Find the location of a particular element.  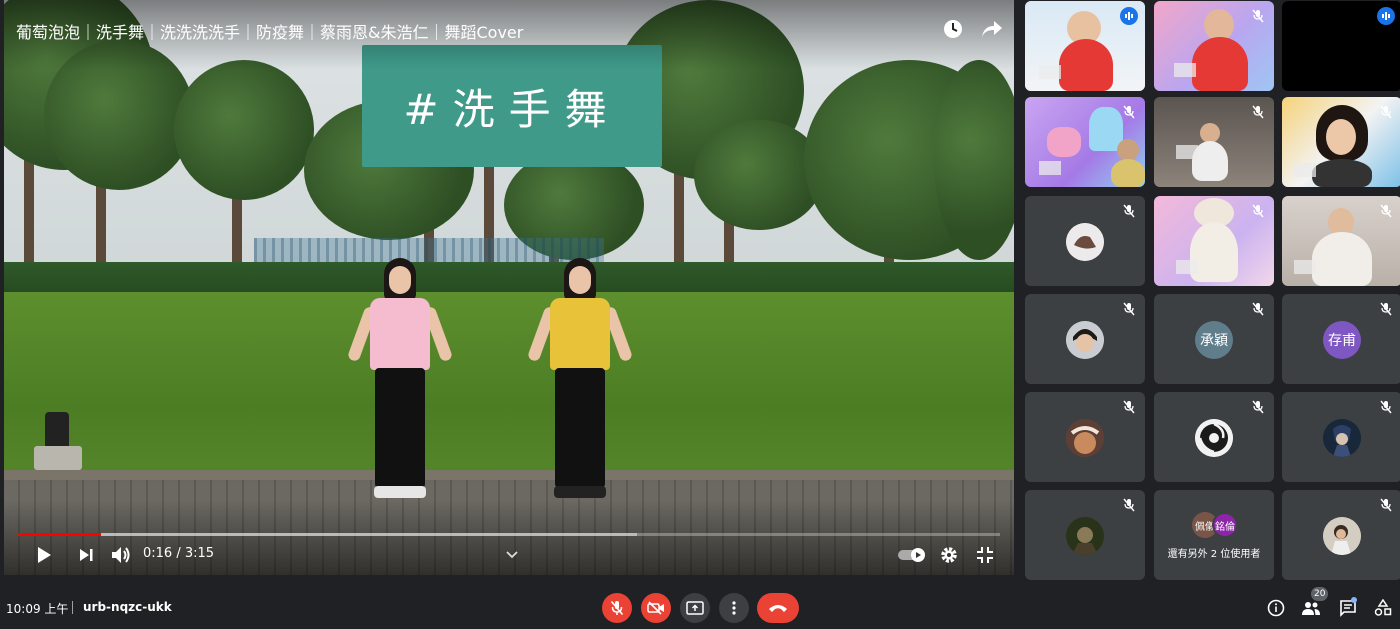

activities-button is located at coordinates (1383, 608).